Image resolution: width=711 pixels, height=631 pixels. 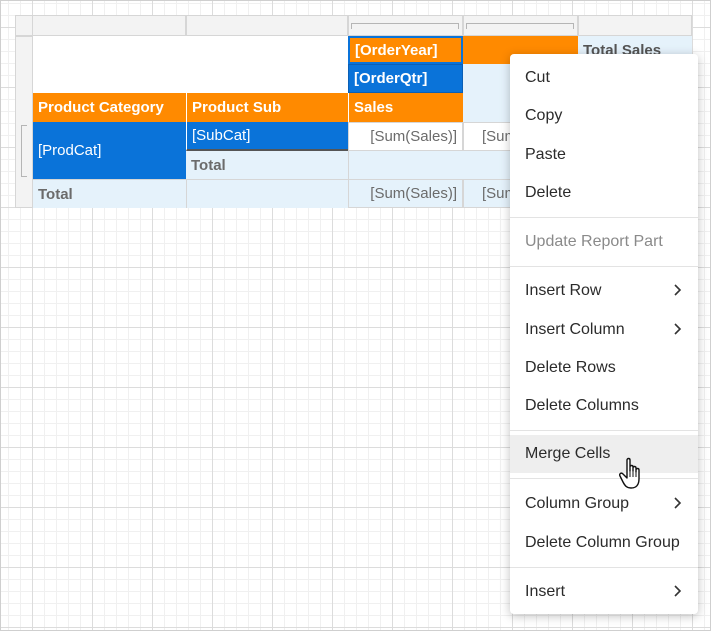 I want to click on order-qtr-cell: [OrderQtr], so click(x=405, y=78).